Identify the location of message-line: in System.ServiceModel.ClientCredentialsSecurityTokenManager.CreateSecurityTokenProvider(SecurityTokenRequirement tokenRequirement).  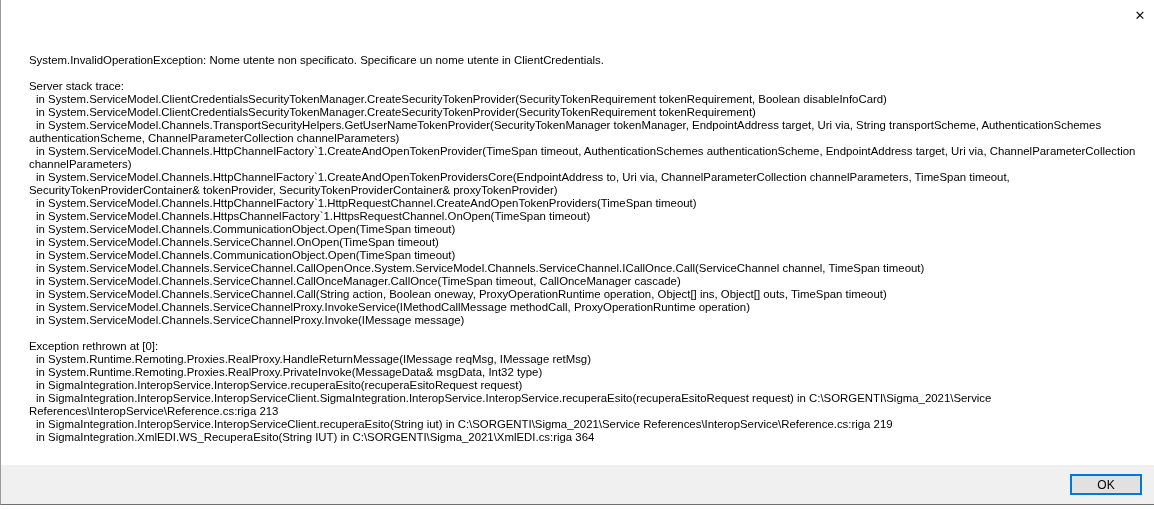
(396, 112).